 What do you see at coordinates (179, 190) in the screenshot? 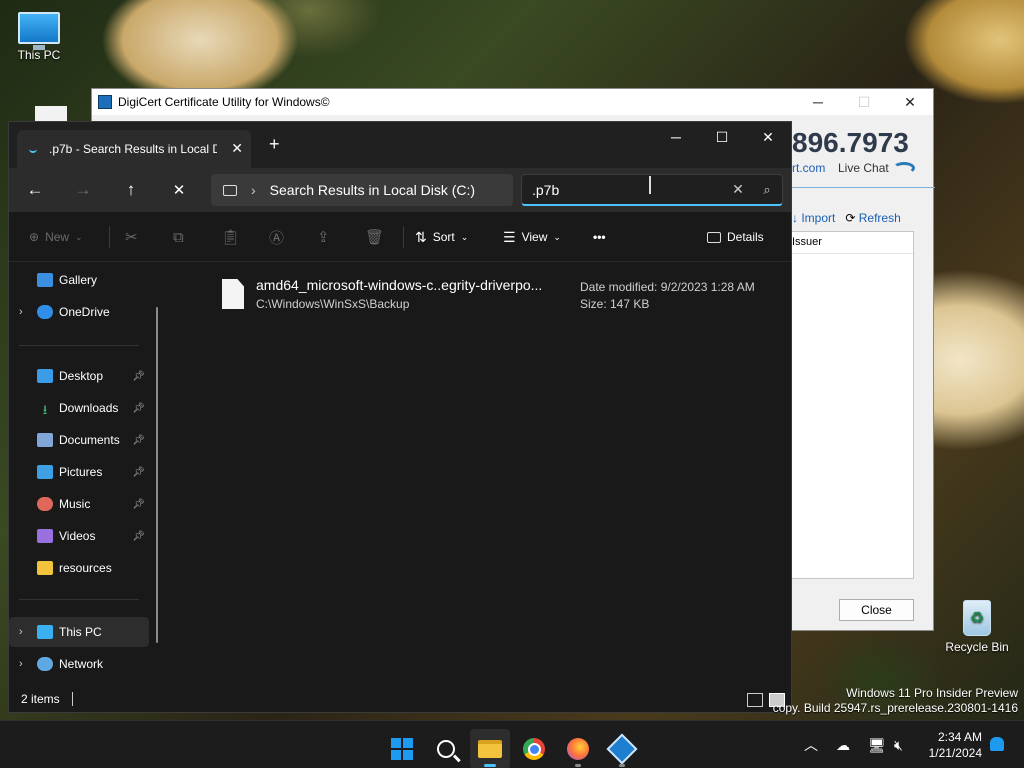
I see `stop-search-button: ✕` at bounding box center [179, 190].